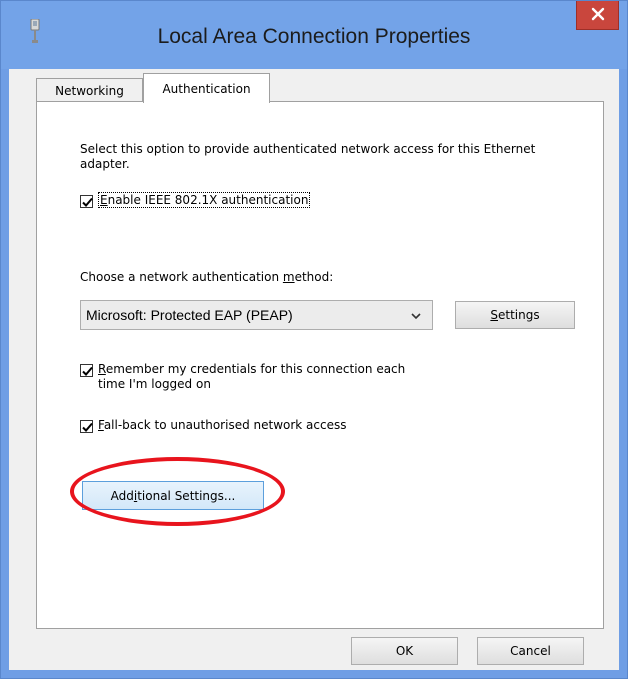 This screenshot has width=628, height=679. I want to click on tab-label: Networking, so click(89, 90).